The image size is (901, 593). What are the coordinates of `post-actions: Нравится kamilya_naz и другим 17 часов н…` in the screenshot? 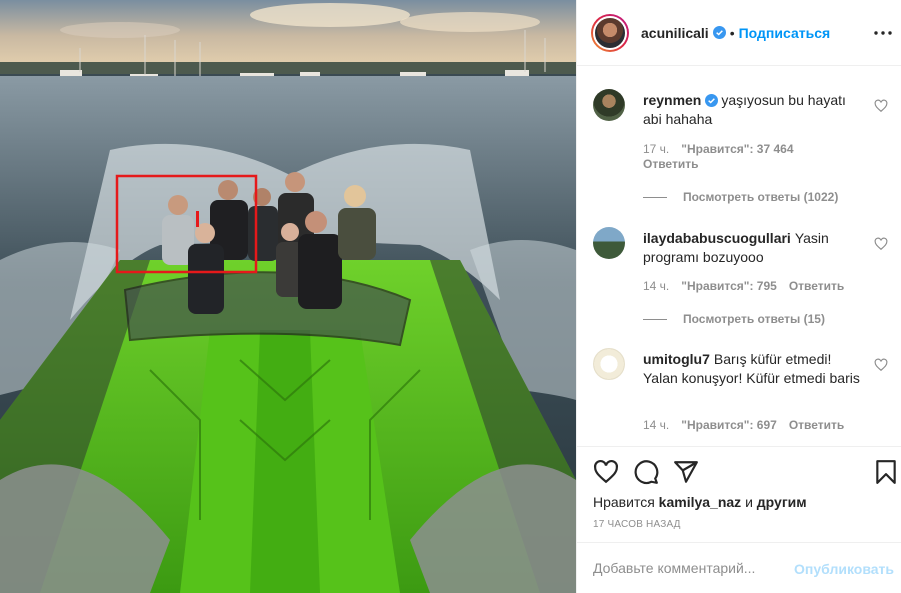 It's located at (739, 494).